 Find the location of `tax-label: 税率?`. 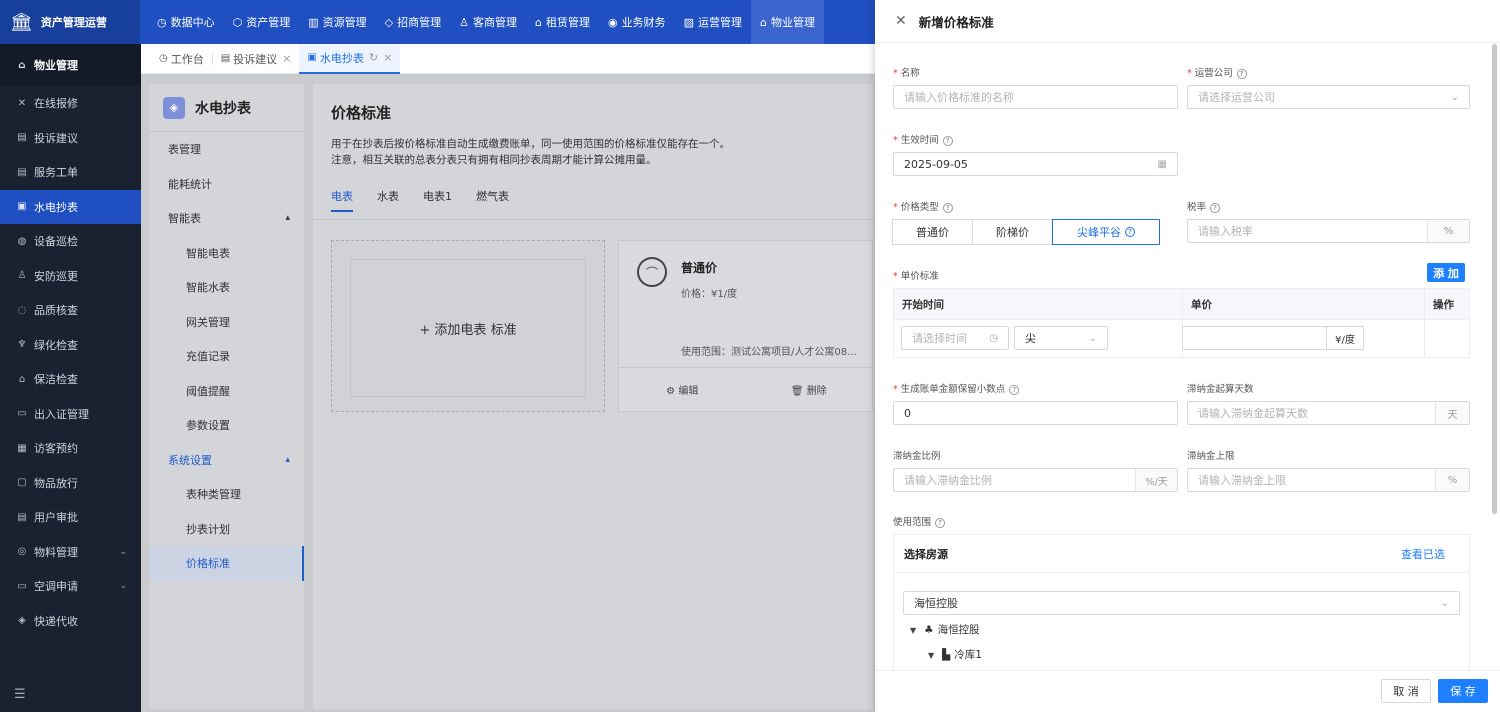

tax-label: 税率? is located at coordinates (1204, 206).